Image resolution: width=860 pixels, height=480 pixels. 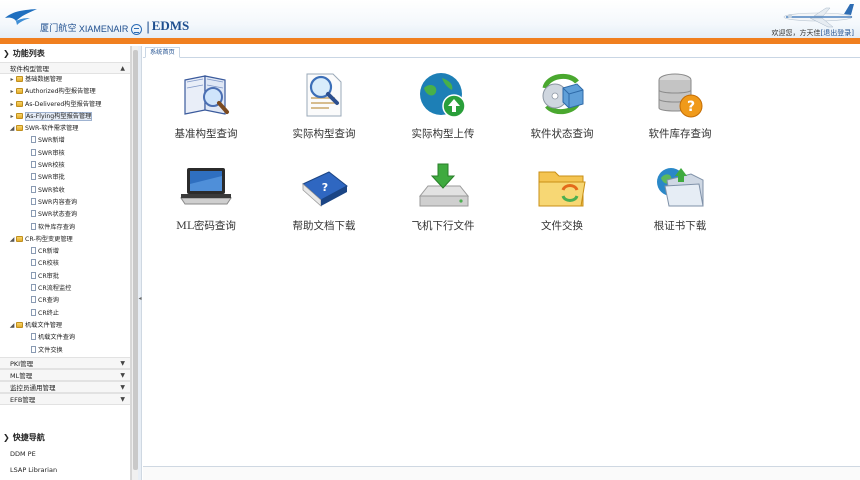 What do you see at coordinates (65, 264) in the screenshot?
I see `tree-leaf-item: CR校核` at bounding box center [65, 264].